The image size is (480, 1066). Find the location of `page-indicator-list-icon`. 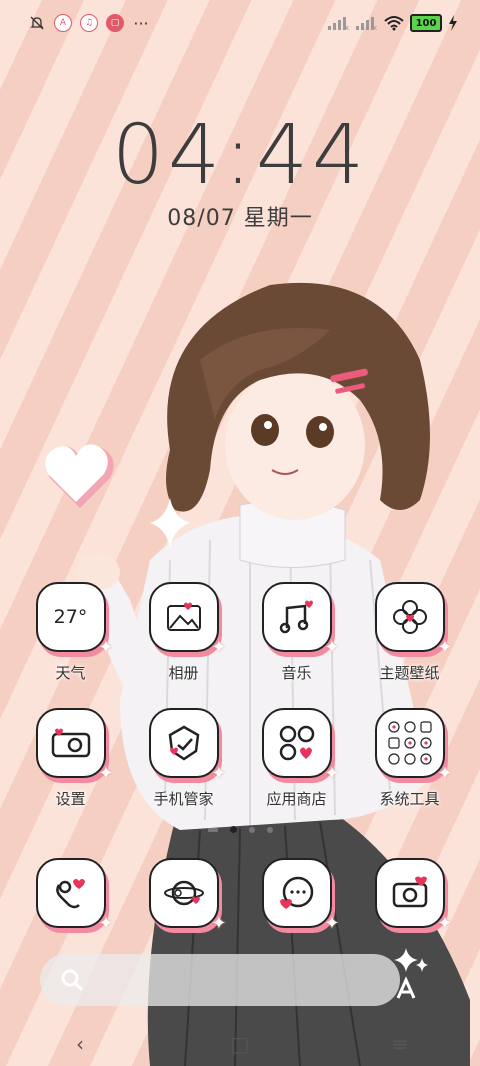

page-indicator-list-icon is located at coordinates (212, 829).